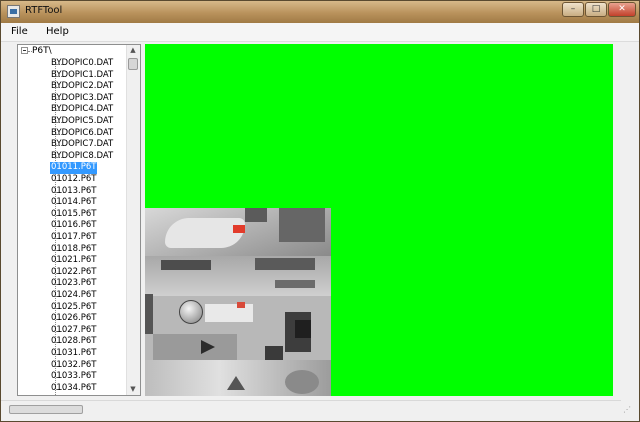 Image resolution: width=640 pixels, height=422 pixels. I want to click on tree-item: 01033.P6T, so click(73, 377).